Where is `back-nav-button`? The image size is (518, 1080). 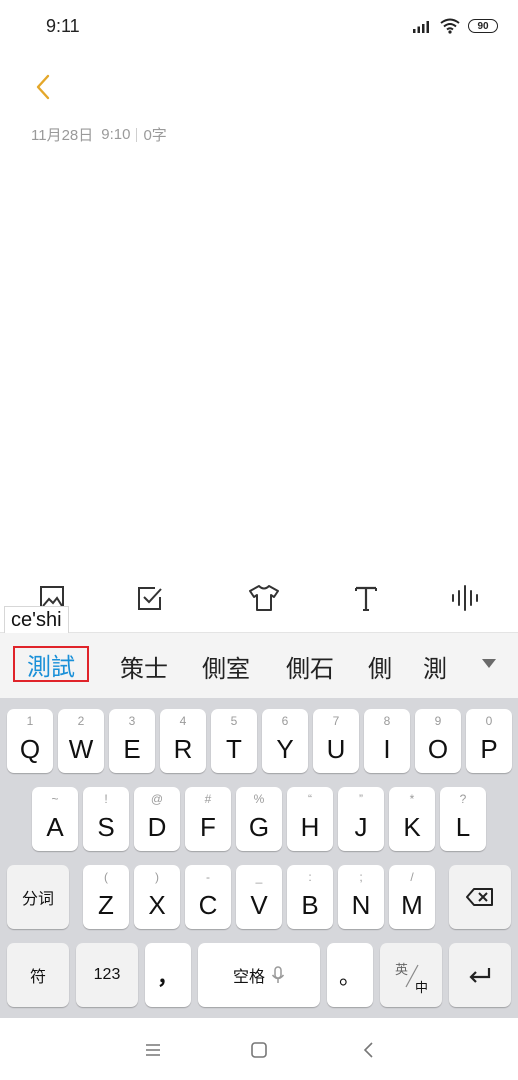
back-nav-button is located at coordinates (369, 1050).